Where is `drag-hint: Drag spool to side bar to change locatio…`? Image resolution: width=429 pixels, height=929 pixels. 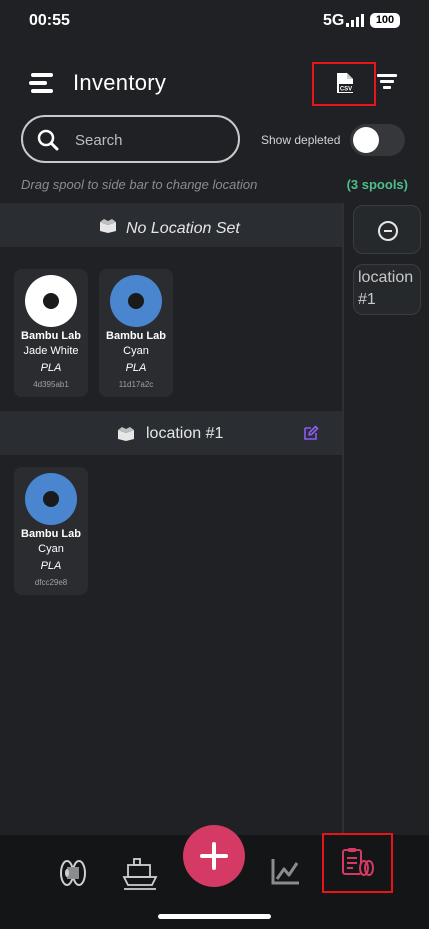 drag-hint: Drag spool to side bar to change locatio… is located at coordinates (139, 184).